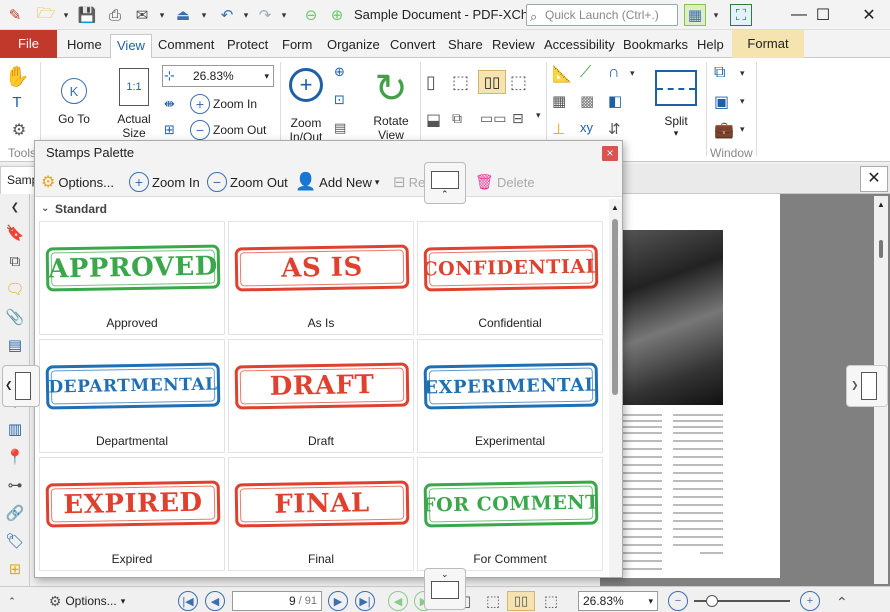 The width and height of the screenshot is (890, 612). Describe the element at coordinates (716, 15) in the screenshot. I see `customize-dropdown-icon: ▾` at that location.